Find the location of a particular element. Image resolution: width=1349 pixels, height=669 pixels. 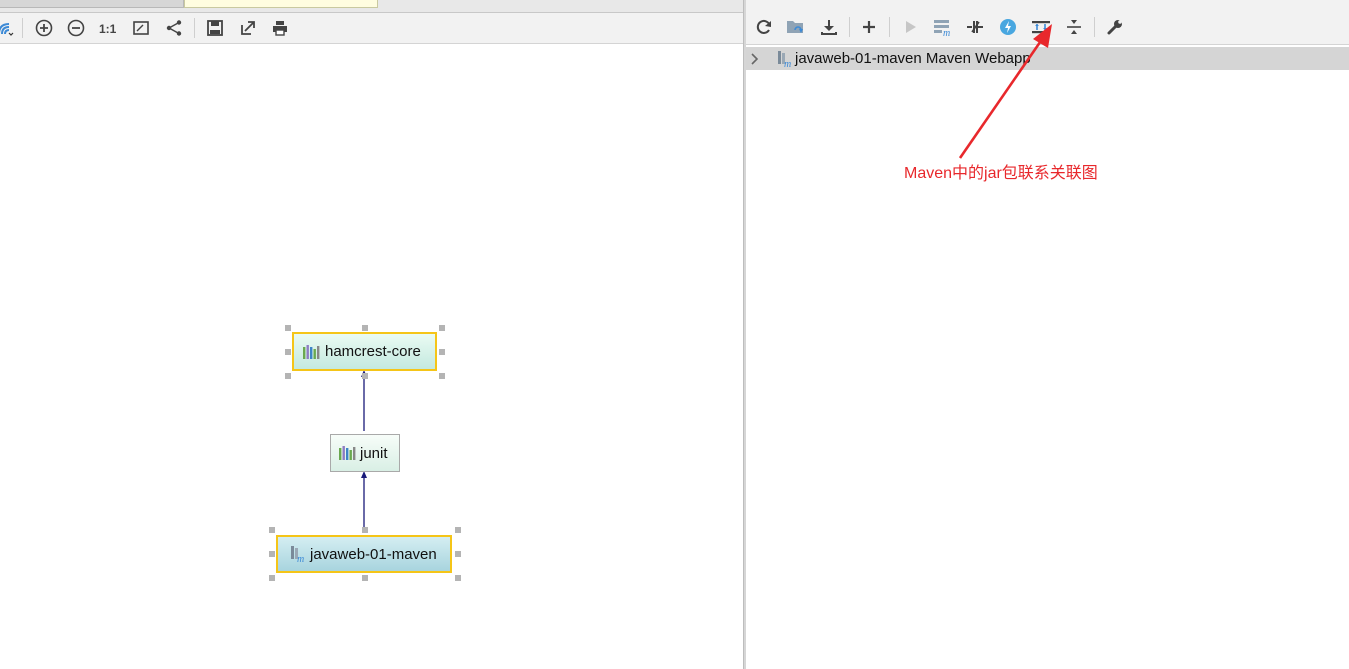

show-dependencies-icon is located at coordinates (8, 28).